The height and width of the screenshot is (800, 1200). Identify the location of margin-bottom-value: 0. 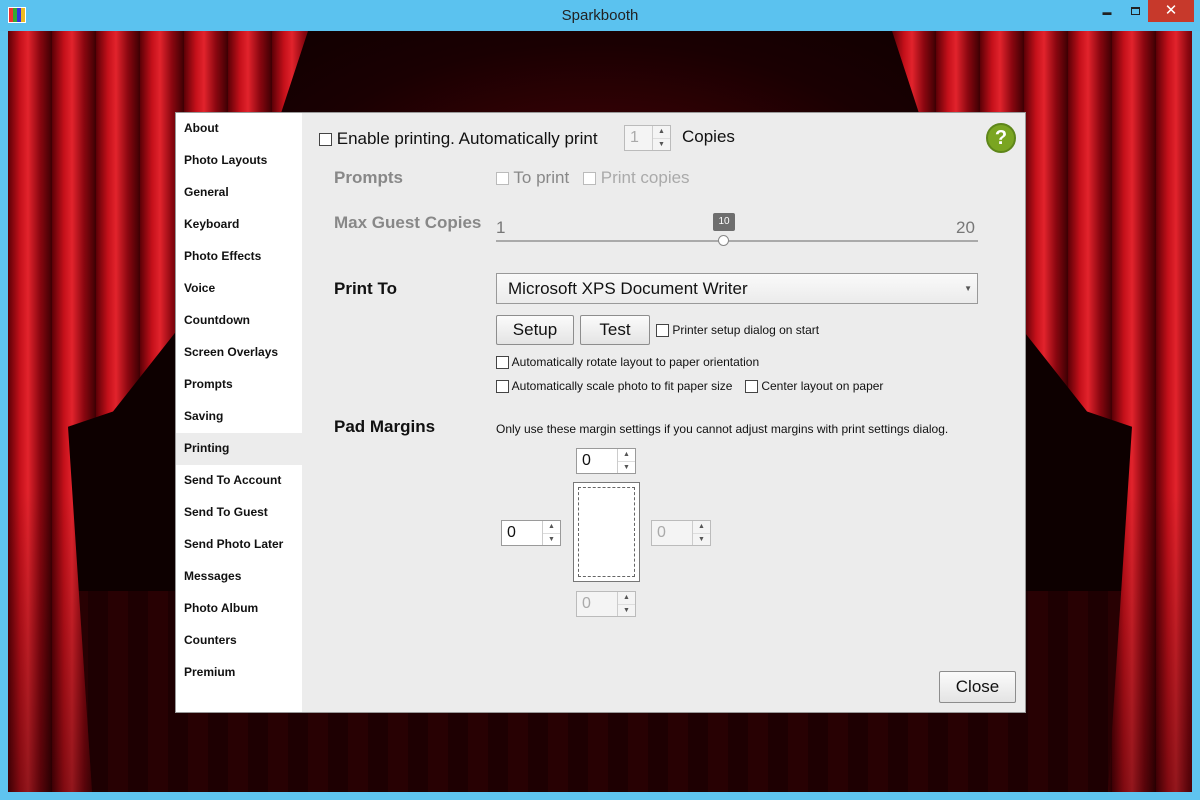
(586, 603).